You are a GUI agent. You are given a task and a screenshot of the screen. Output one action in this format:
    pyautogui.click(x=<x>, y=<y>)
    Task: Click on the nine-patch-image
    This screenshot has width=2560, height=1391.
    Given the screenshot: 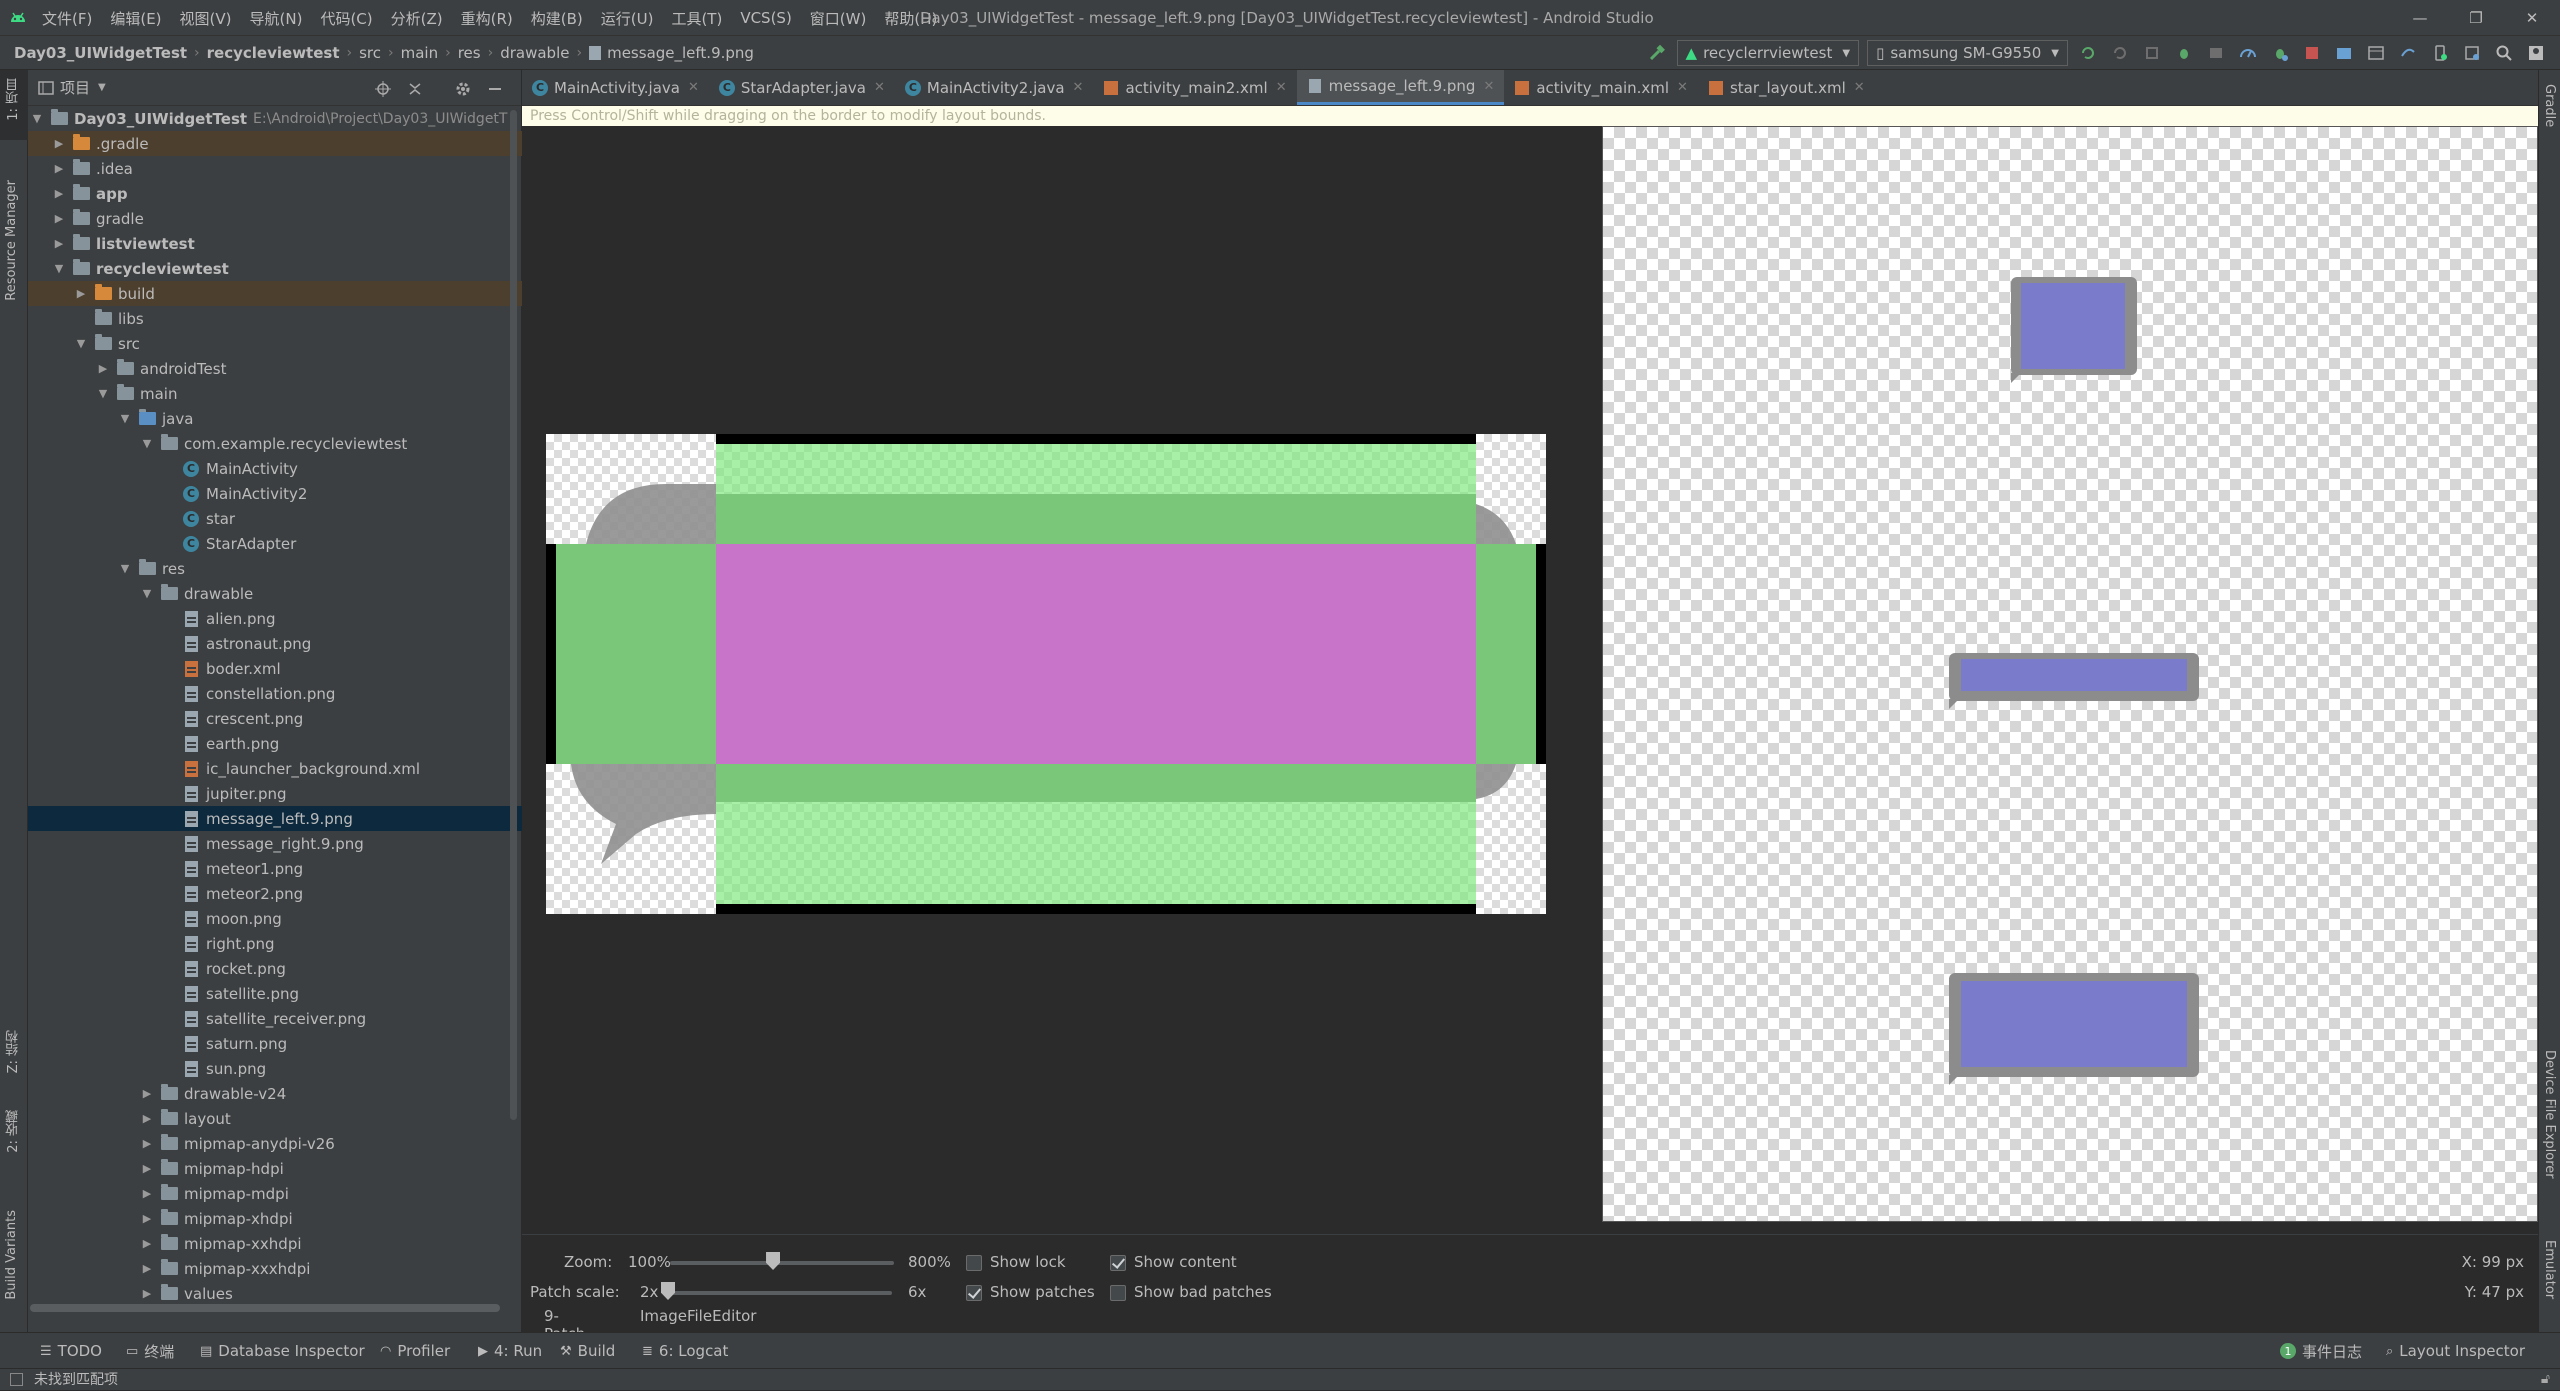 What is the action you would take?
    pyautogui.click(x=1046, y=674)
    